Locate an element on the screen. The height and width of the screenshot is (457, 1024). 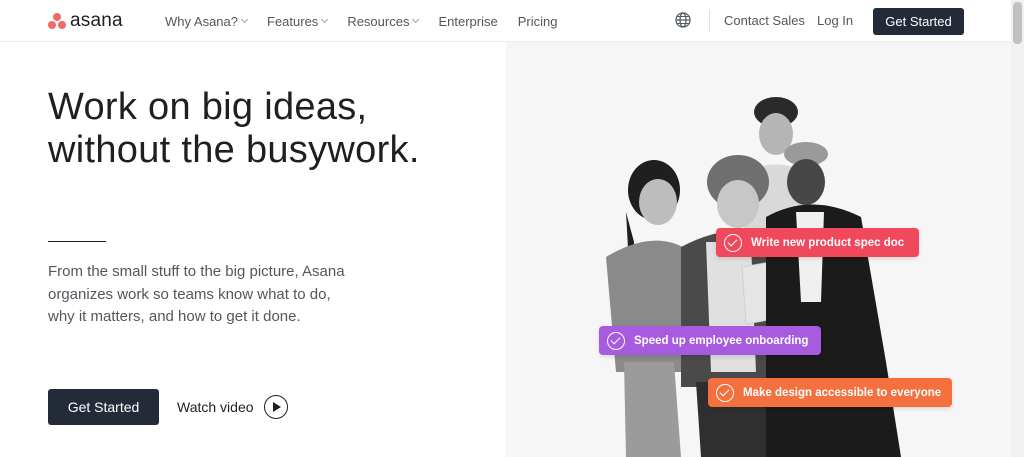
watch-video-button: Watch video is located at coordinates (232, 407).